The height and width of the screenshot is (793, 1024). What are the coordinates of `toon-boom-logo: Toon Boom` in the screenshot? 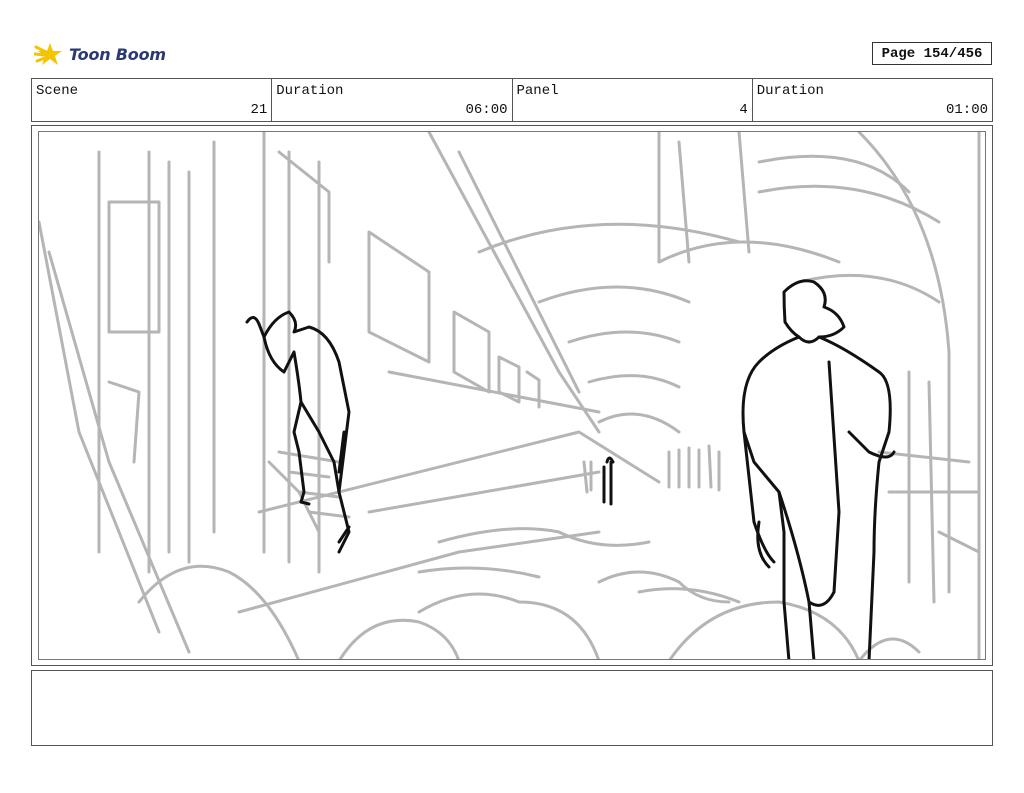 It's located at (100, 54).